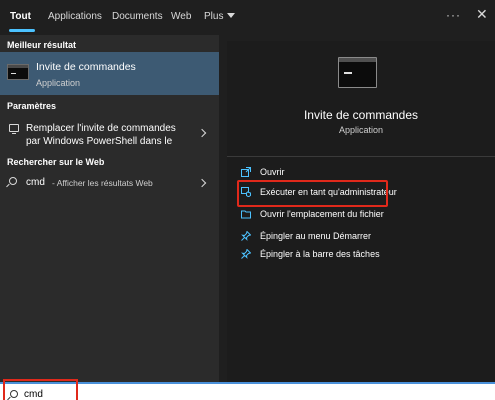 This screenshot has width=495, height=400. Describe the element at coordinates (20, 16) in the screenshot. I see `tab-all: Tout` at that location.